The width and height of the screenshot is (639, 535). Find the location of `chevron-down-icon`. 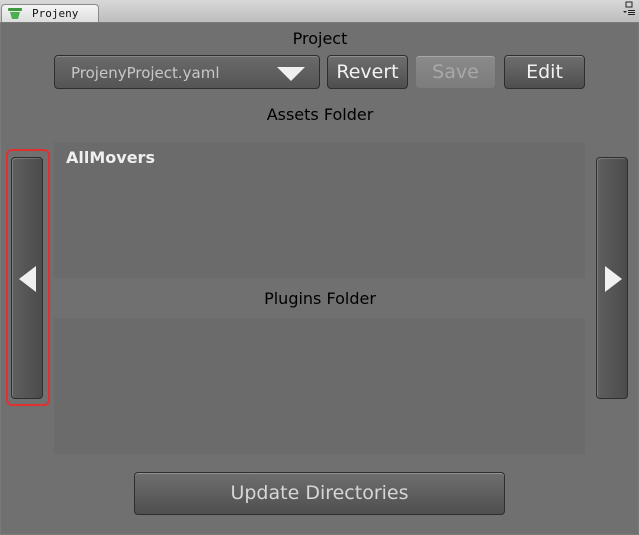

chevron-down-icon is located at coordinates (291, 74).